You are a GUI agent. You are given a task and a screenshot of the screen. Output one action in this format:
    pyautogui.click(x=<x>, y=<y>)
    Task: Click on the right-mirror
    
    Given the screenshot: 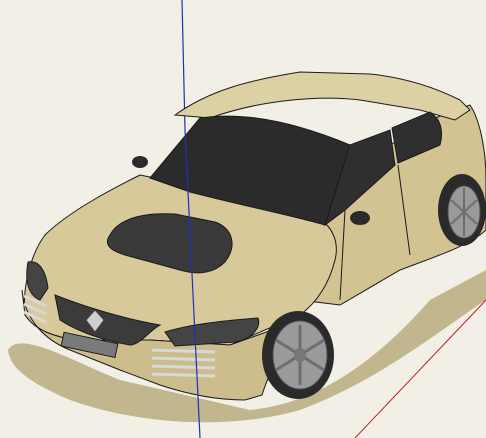 What is the action you would take?
    pyautogui.click(x=360, y=218)
    